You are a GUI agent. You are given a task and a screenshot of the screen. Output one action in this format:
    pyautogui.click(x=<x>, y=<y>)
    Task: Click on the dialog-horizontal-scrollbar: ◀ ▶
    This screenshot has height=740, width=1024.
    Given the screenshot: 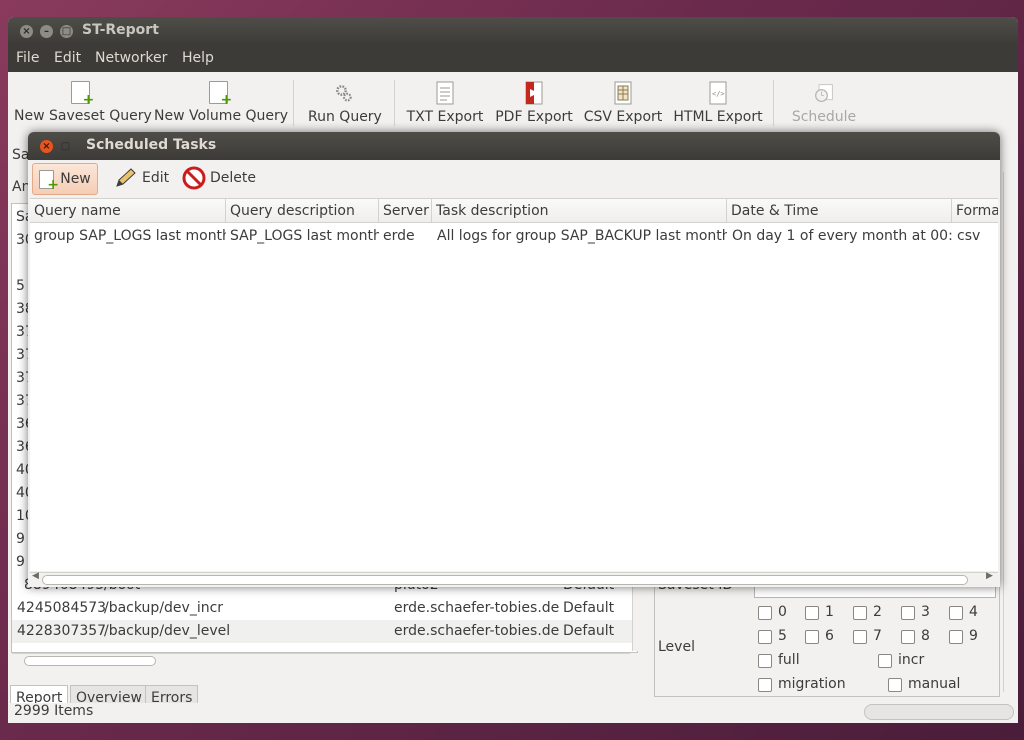 What is the action you would take?
    pyautogui.click(x=514, y=578)
    